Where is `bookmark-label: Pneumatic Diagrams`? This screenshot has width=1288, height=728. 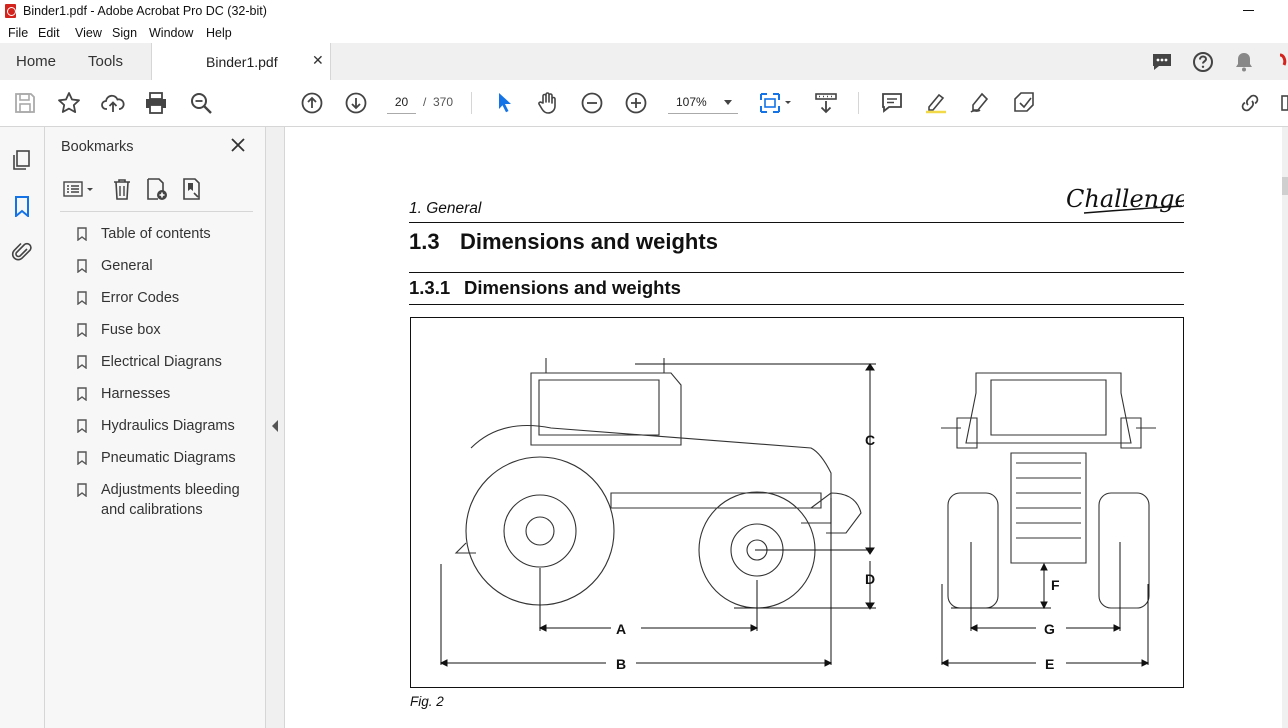
bookmark-label: Pneumatic Diagrams is located at coordinates (168, 458).